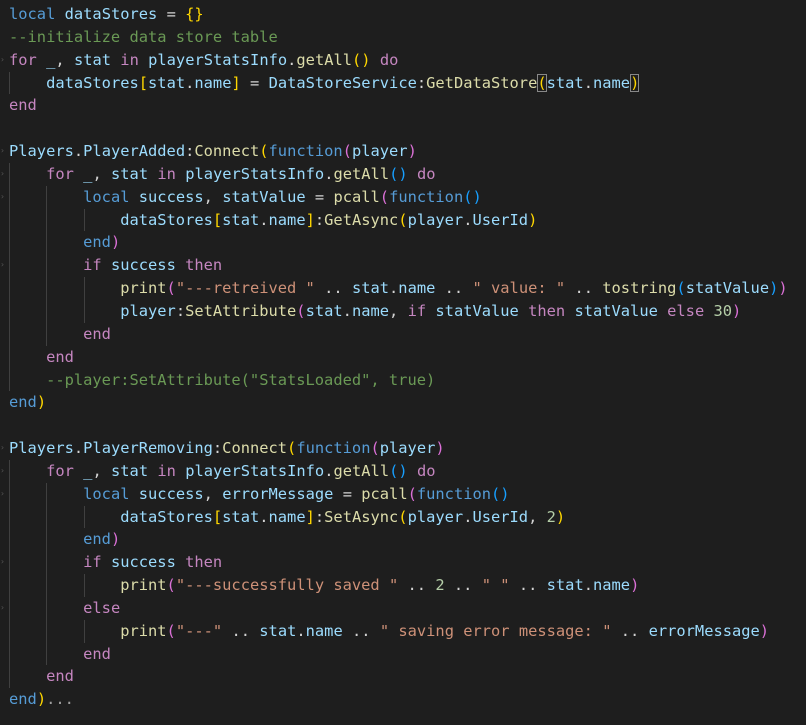 This screenshot has width=806, height=725. Describe the element at coordinates (241, 310) in the screenshot. I see `function-name: SetAttribute` at that location.